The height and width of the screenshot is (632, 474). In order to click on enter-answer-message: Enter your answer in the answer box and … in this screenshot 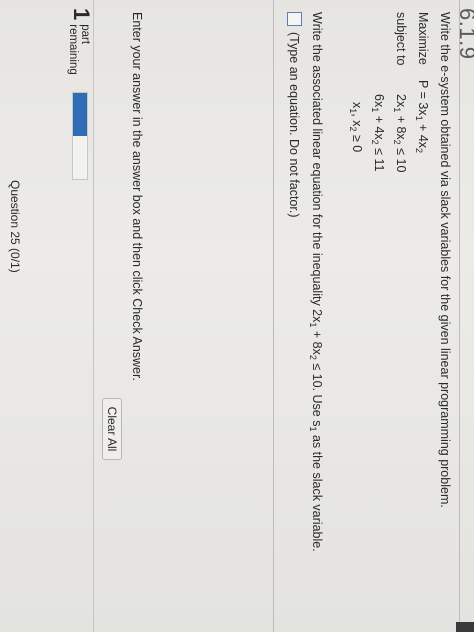, I will do `click(137, 196)`.